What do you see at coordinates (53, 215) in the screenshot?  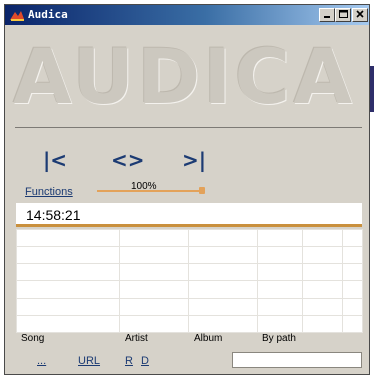 I see `time-text: 14:58:21` at bounding box center [53, 215].